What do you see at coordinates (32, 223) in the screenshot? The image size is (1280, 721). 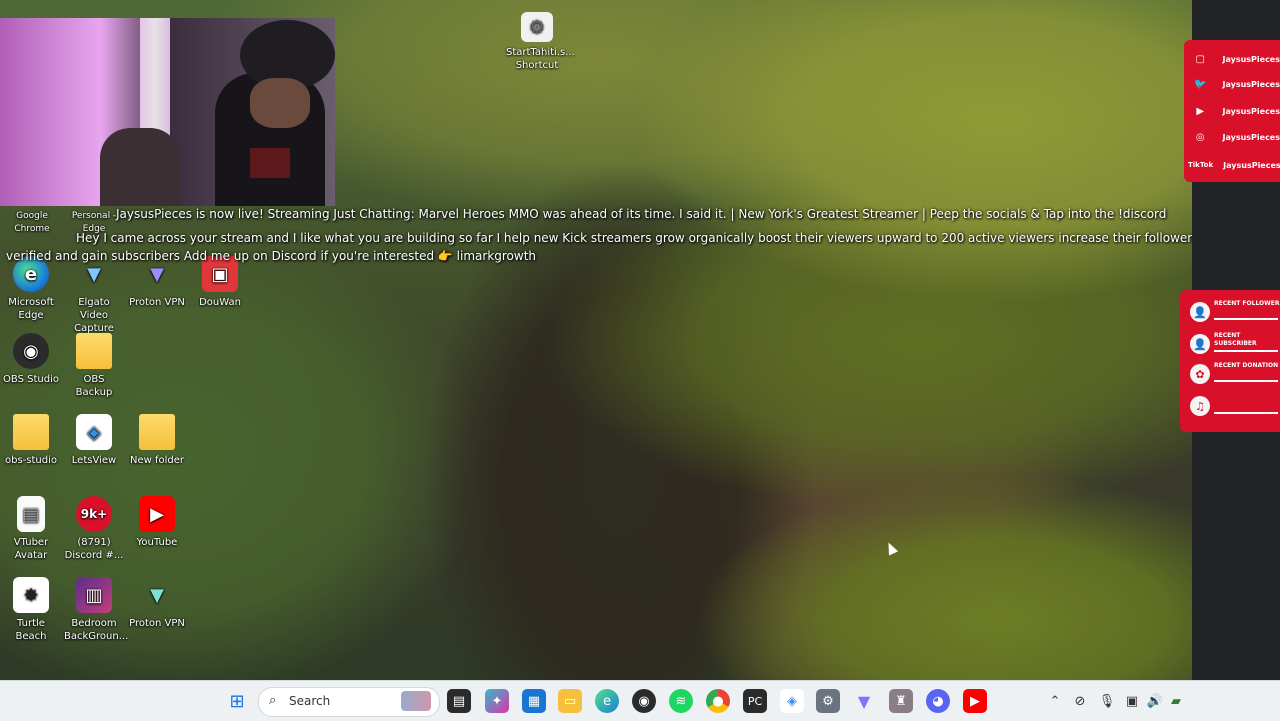 I see `desktop-icon-chrome-label: Google Chrome` at bounding box center [32, 223].